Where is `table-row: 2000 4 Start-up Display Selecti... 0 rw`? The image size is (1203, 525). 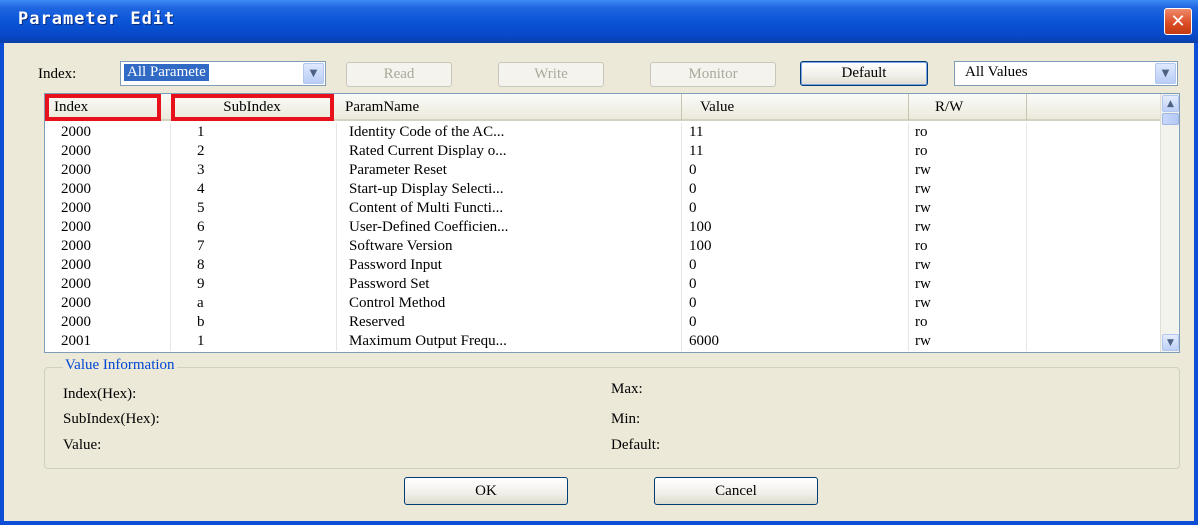 table-row: 2000 4 Start-up Display Selecti... 0 rw is located at coordinates (603, 189).